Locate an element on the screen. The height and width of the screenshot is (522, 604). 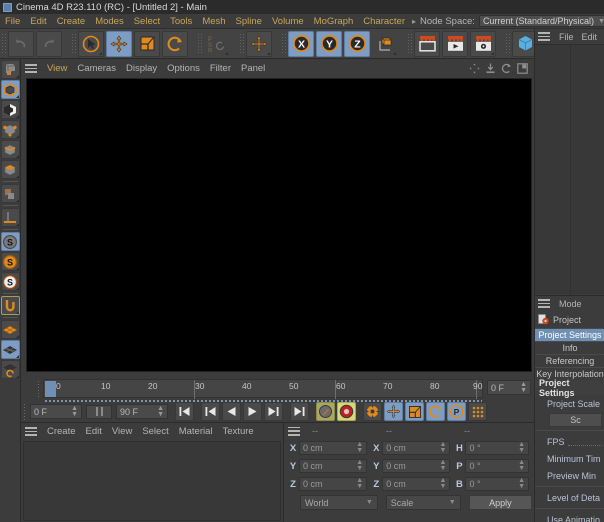
coord-size-x-input: 0 cm ▲ ▼ is located at coordinates (416, 448).